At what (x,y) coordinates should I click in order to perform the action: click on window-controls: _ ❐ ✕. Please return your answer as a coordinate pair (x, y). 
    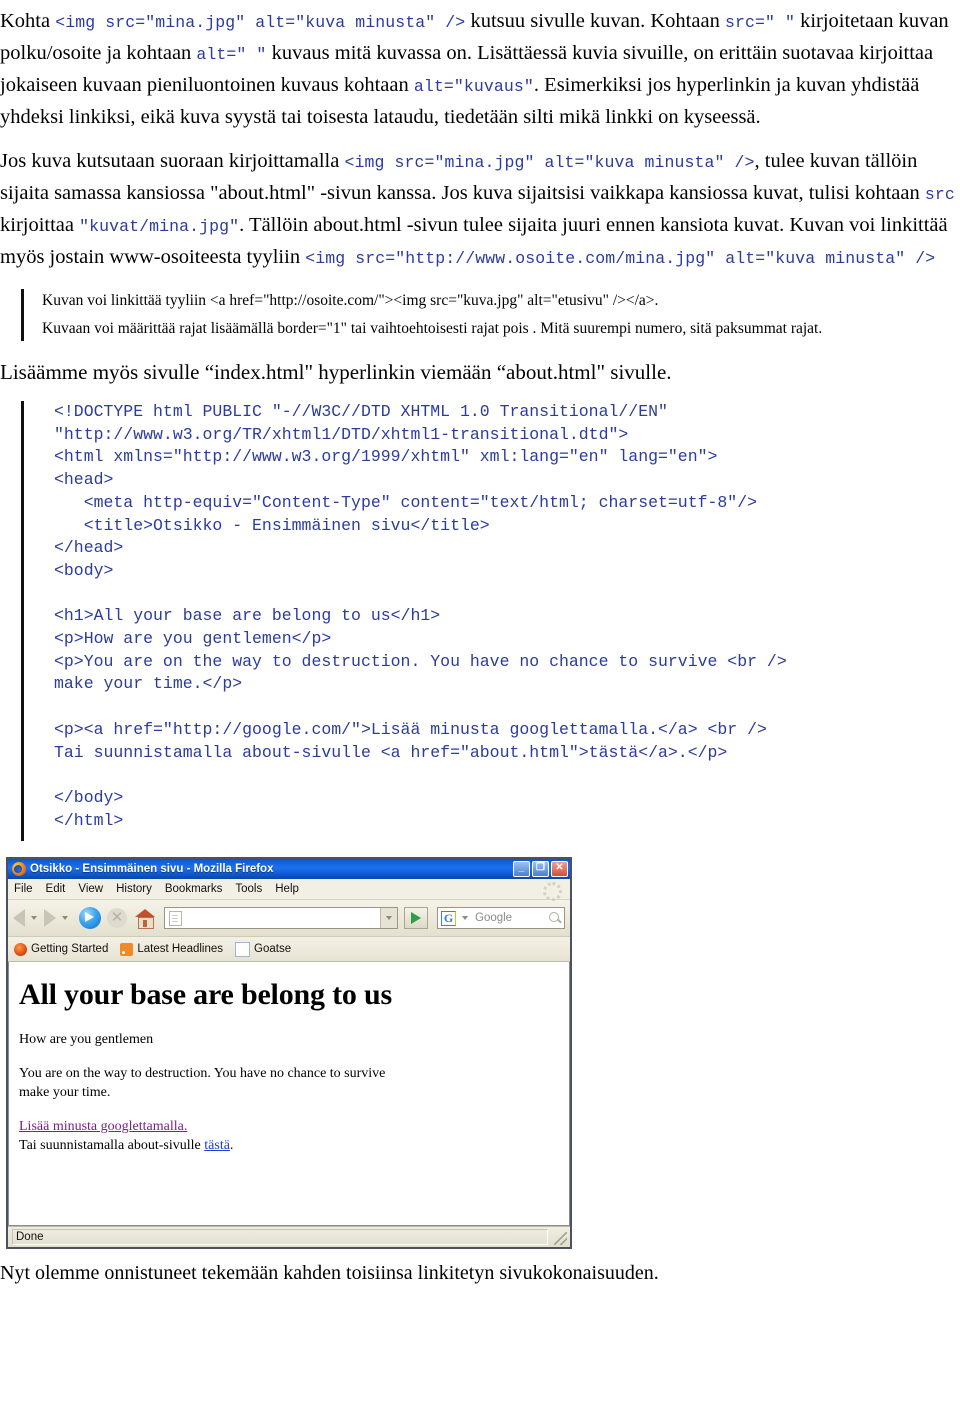
    Looking at the image, I should click on (540, 869).